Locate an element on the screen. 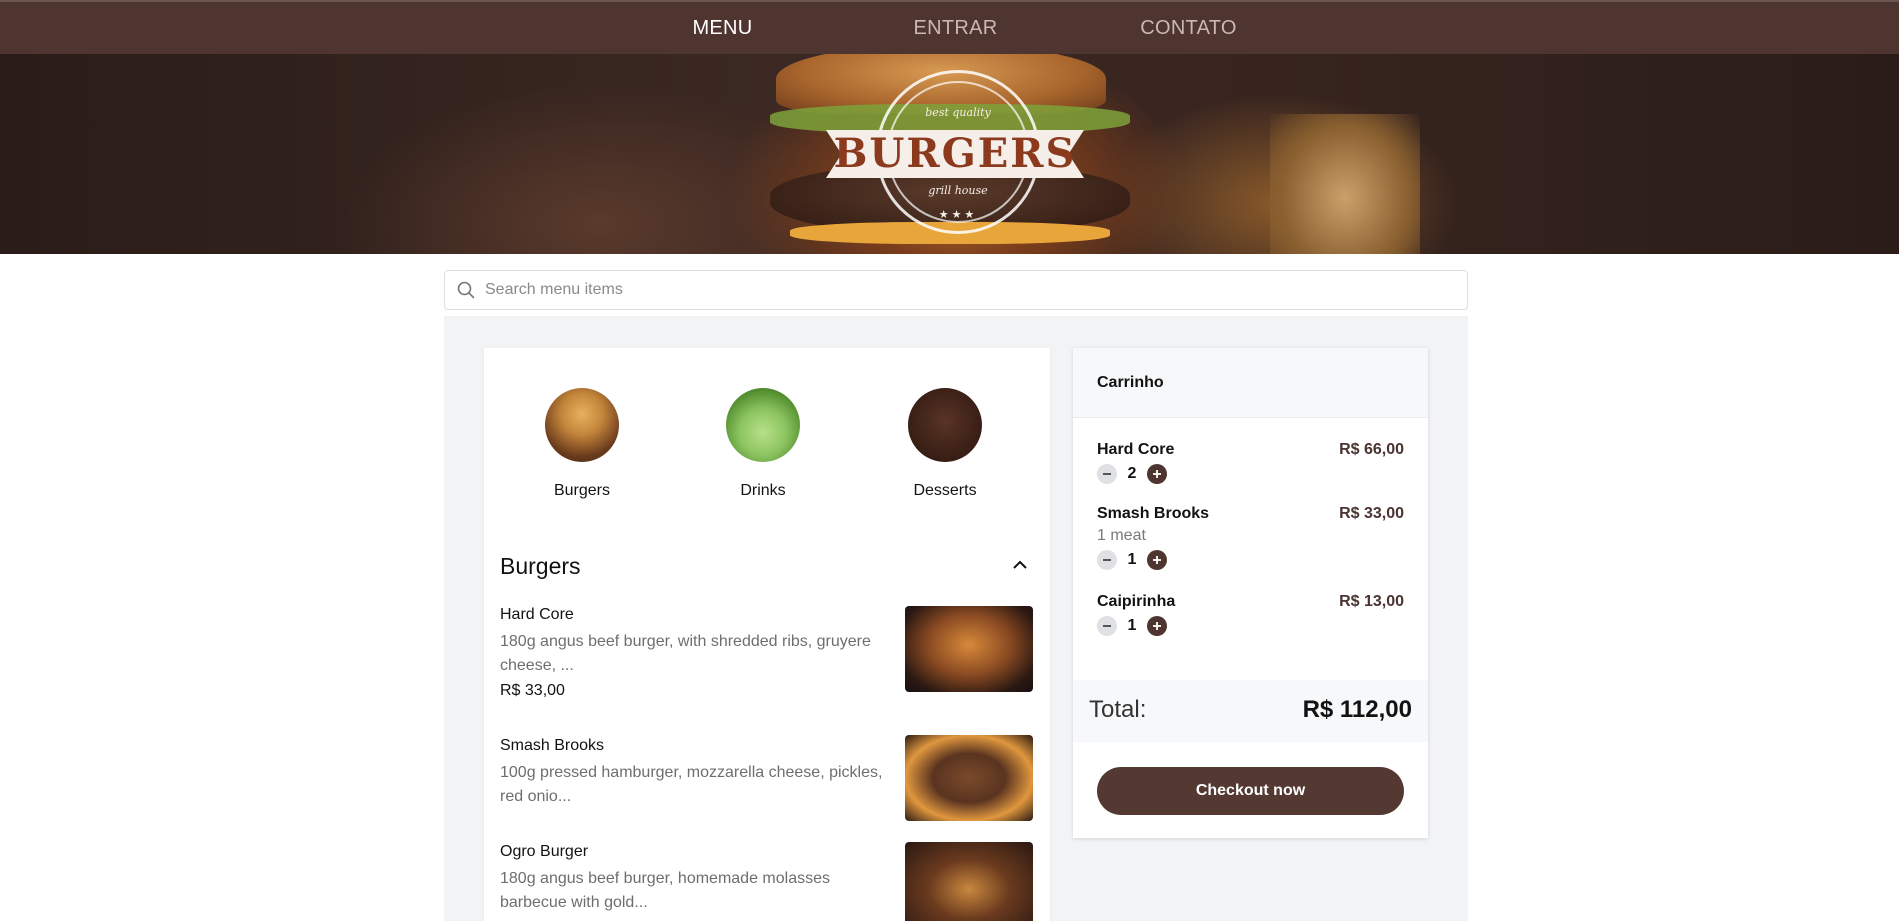 This screenshot has width=1899, height=921. logo-tagline-bottom: grill house is located at coordinates (958, 190).